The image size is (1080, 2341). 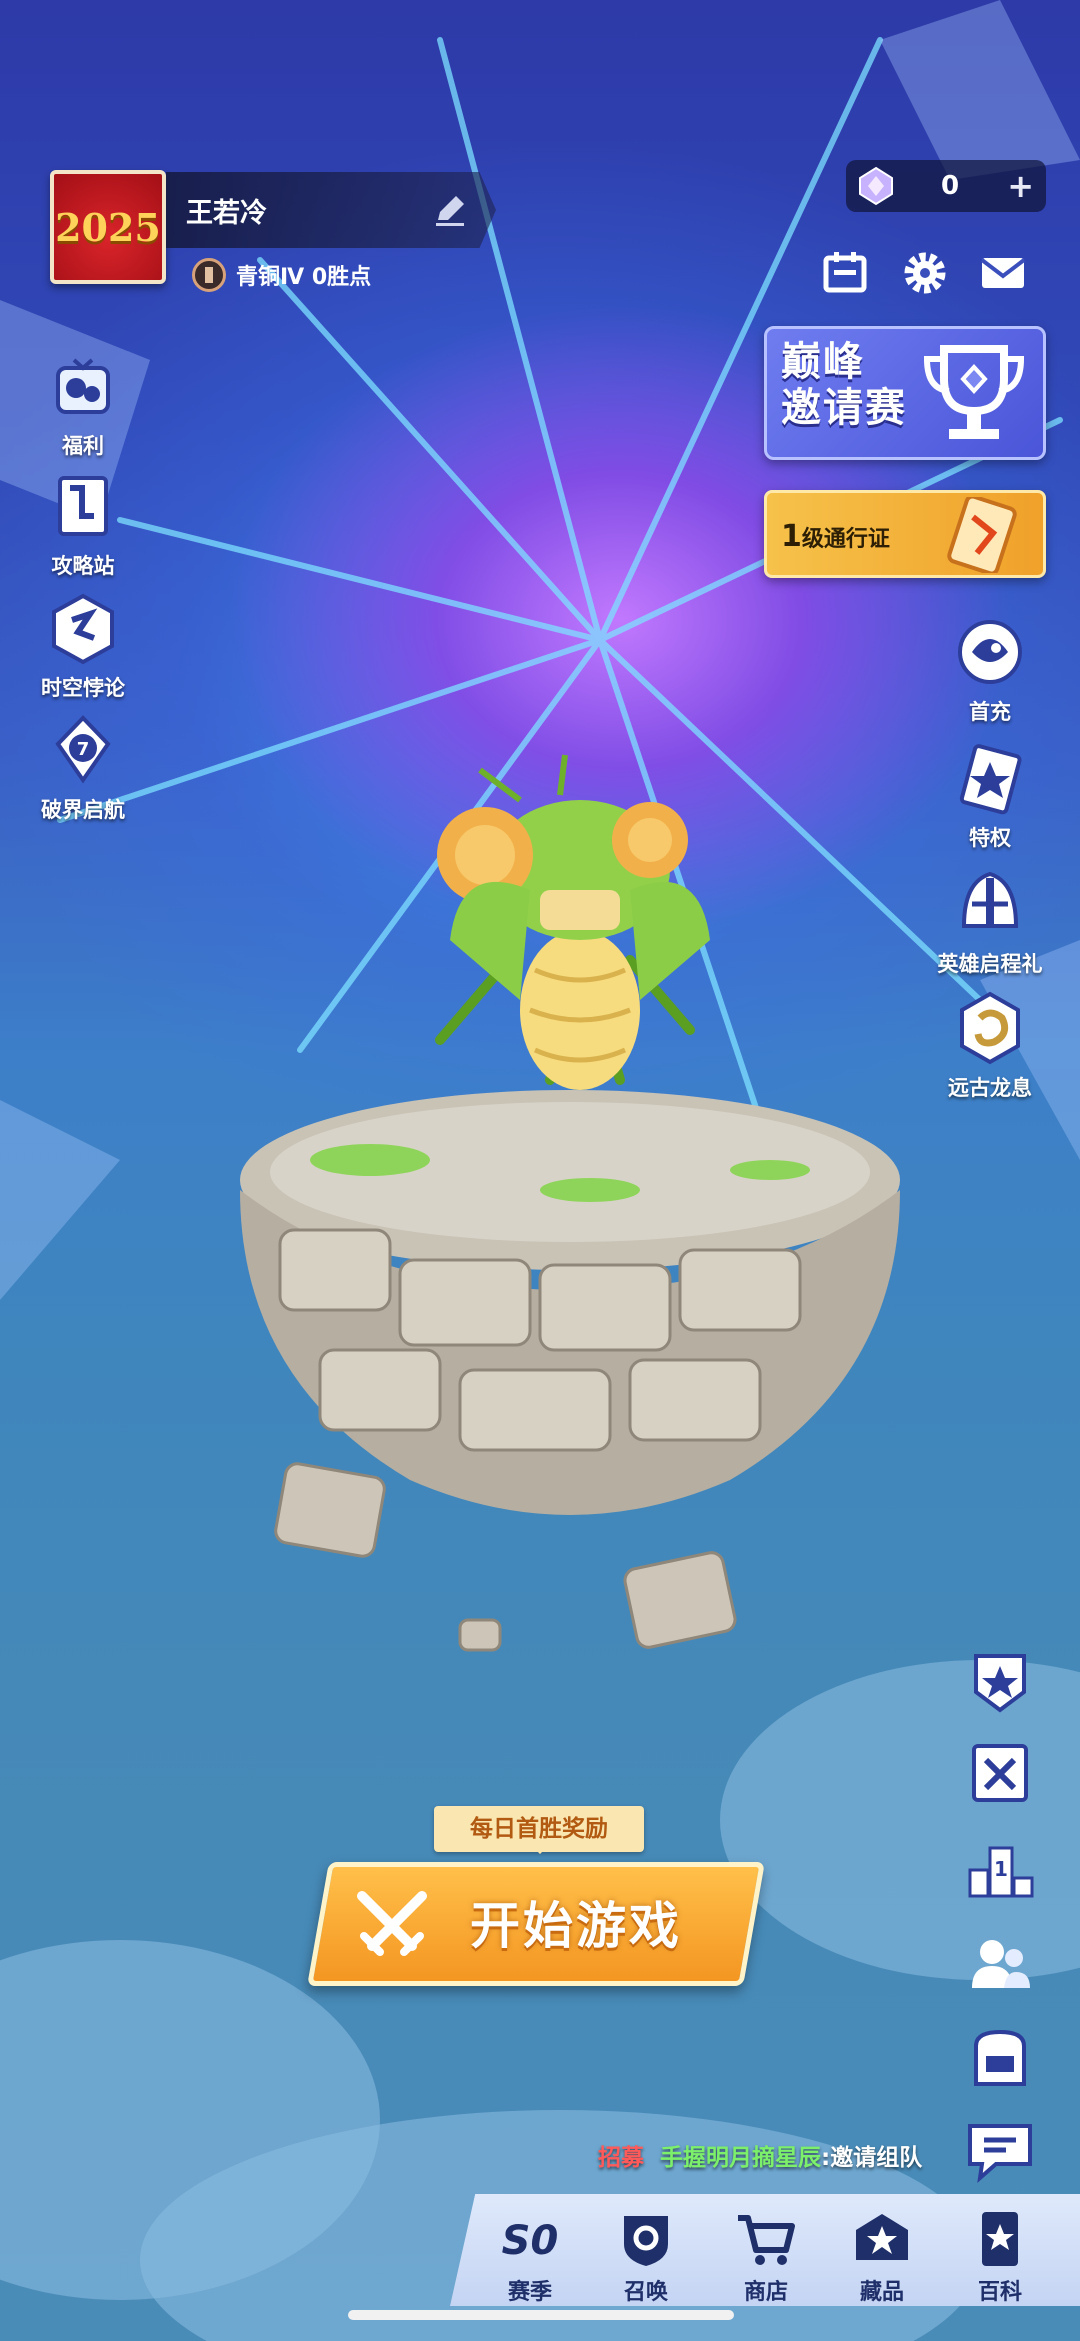 I want to click on recruit-suffix: :邀请组队, so click(x=872, y=2158).